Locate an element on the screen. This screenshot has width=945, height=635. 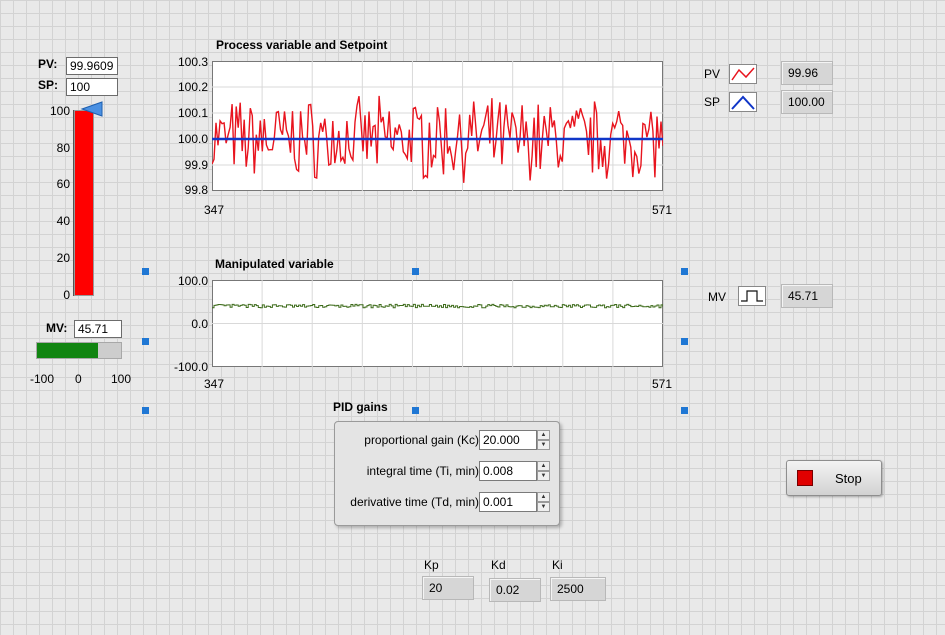
mv-chart-xmin: 347 is located at coordinates (214, 384).